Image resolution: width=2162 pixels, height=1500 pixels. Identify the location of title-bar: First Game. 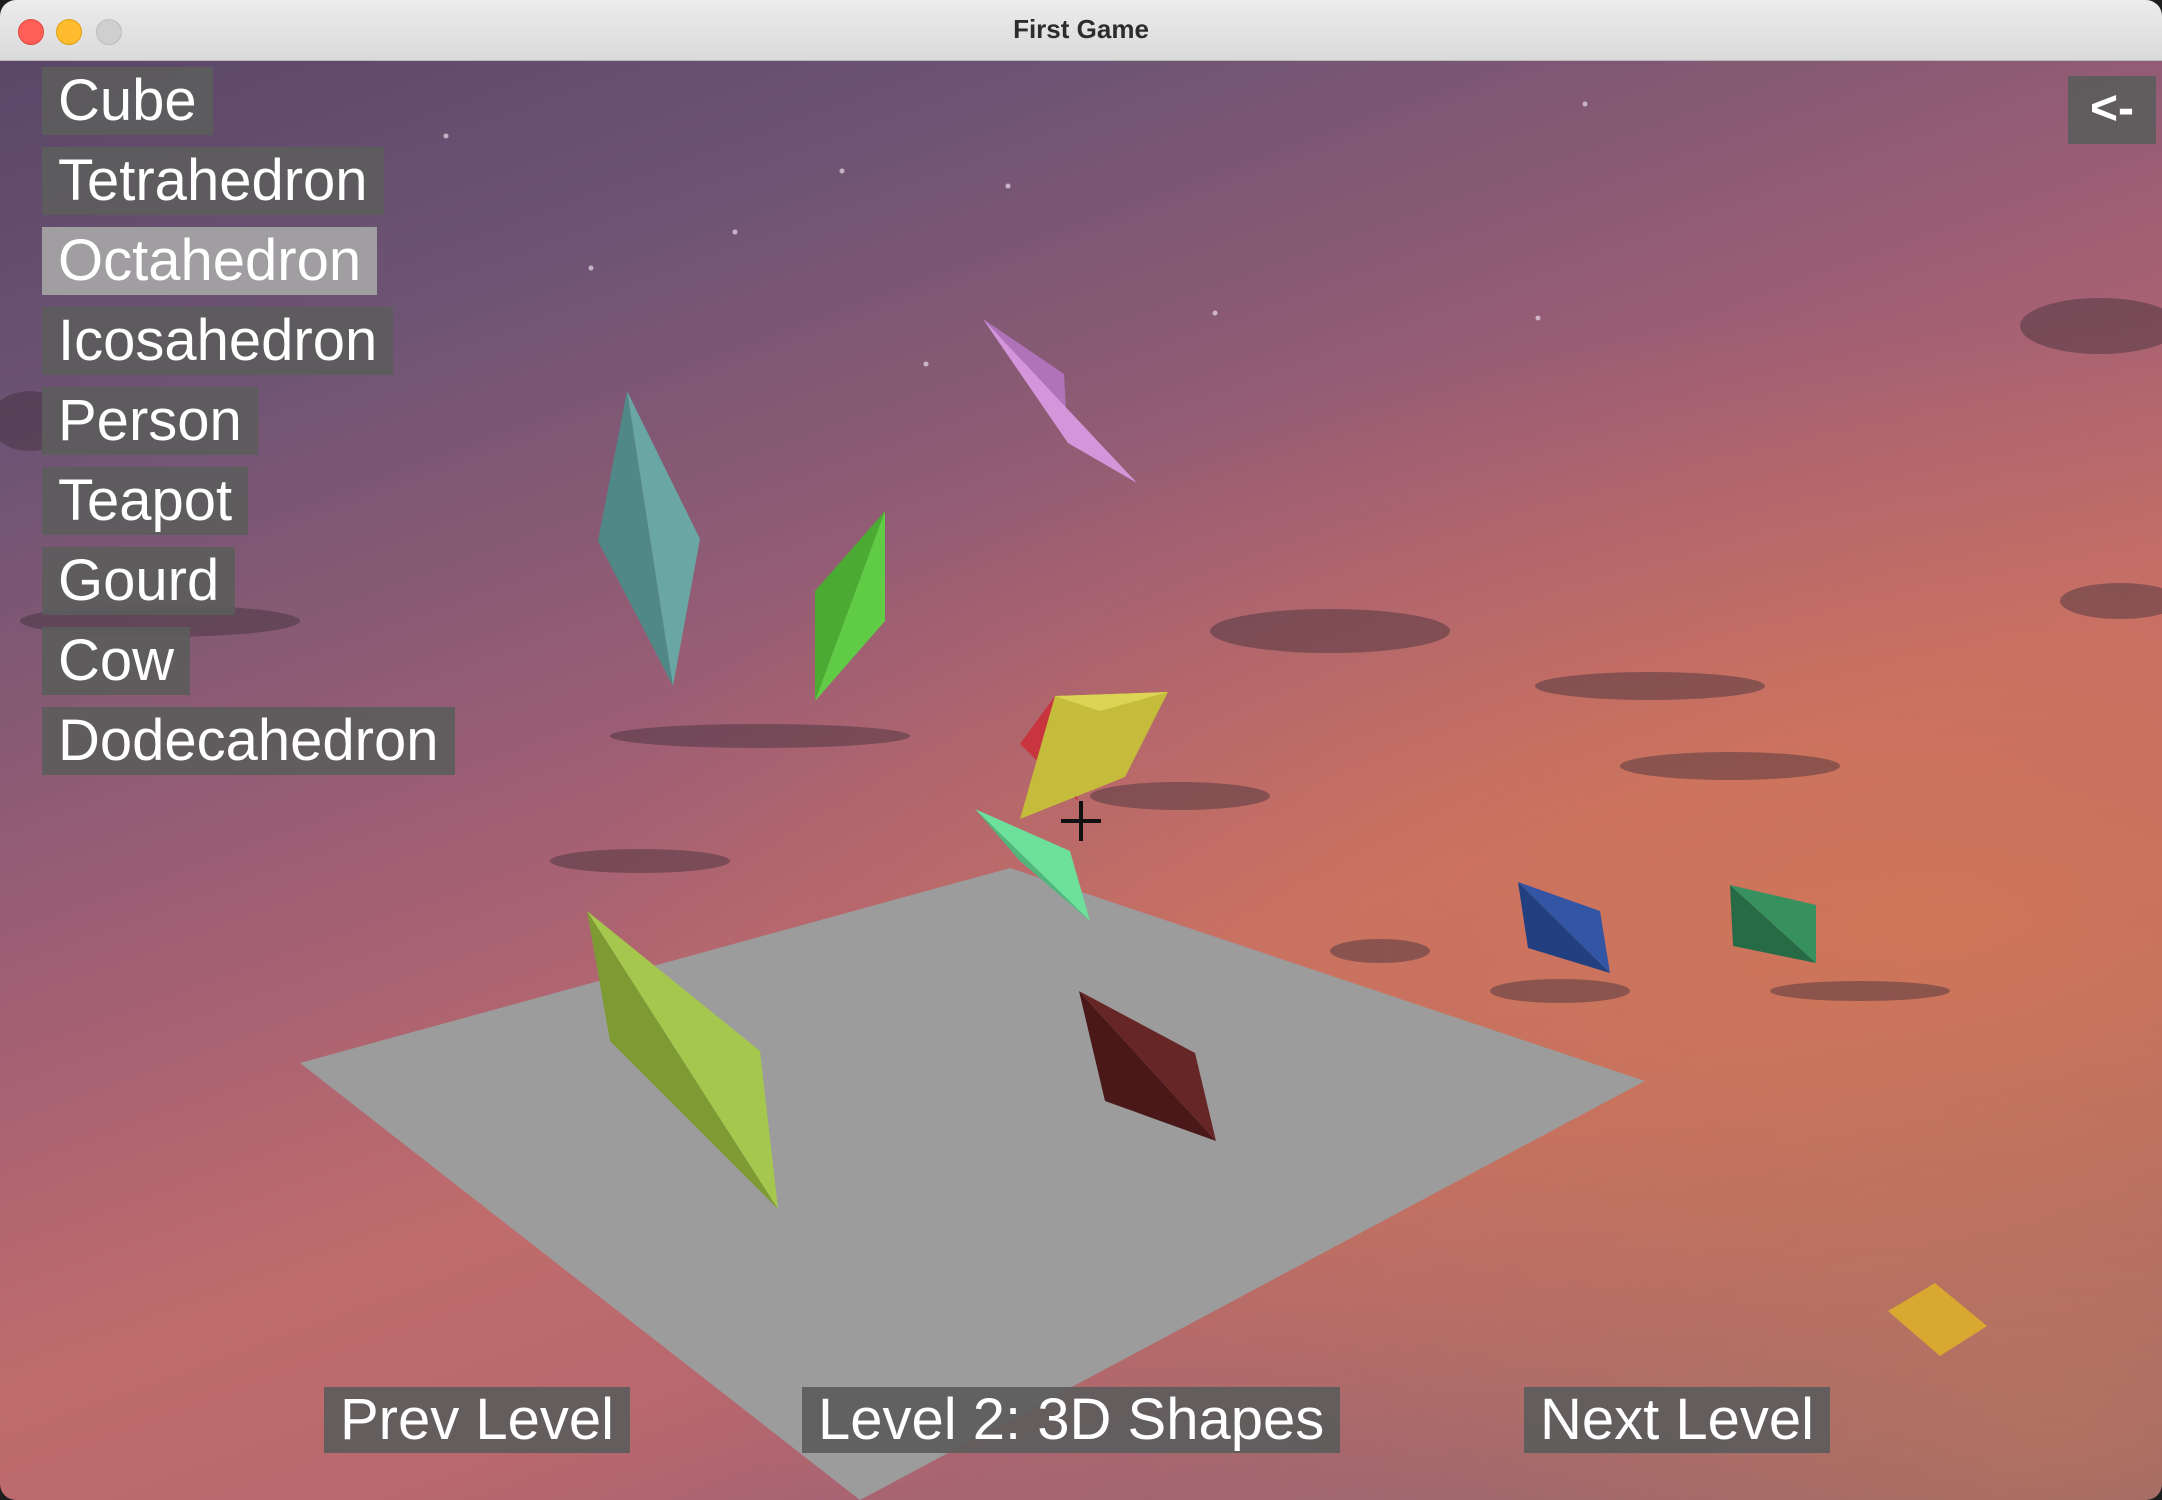
(1081, 30).